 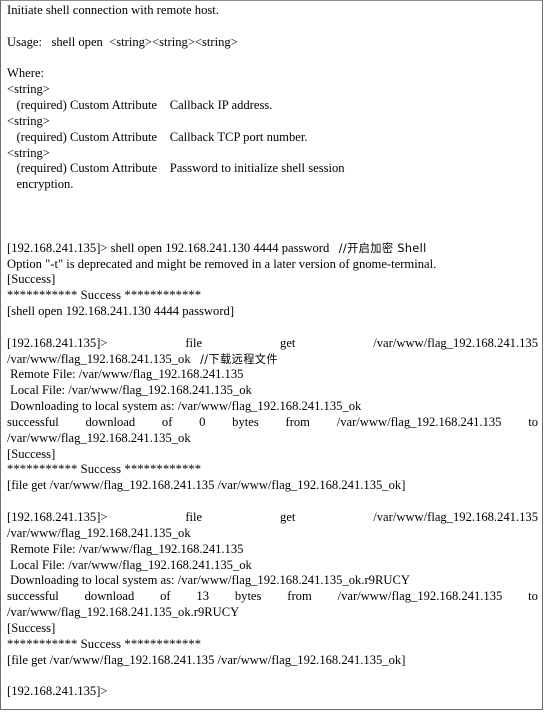 I want to click on final-prompt: [192.168.241.135]>, so click(x=272, y=692).